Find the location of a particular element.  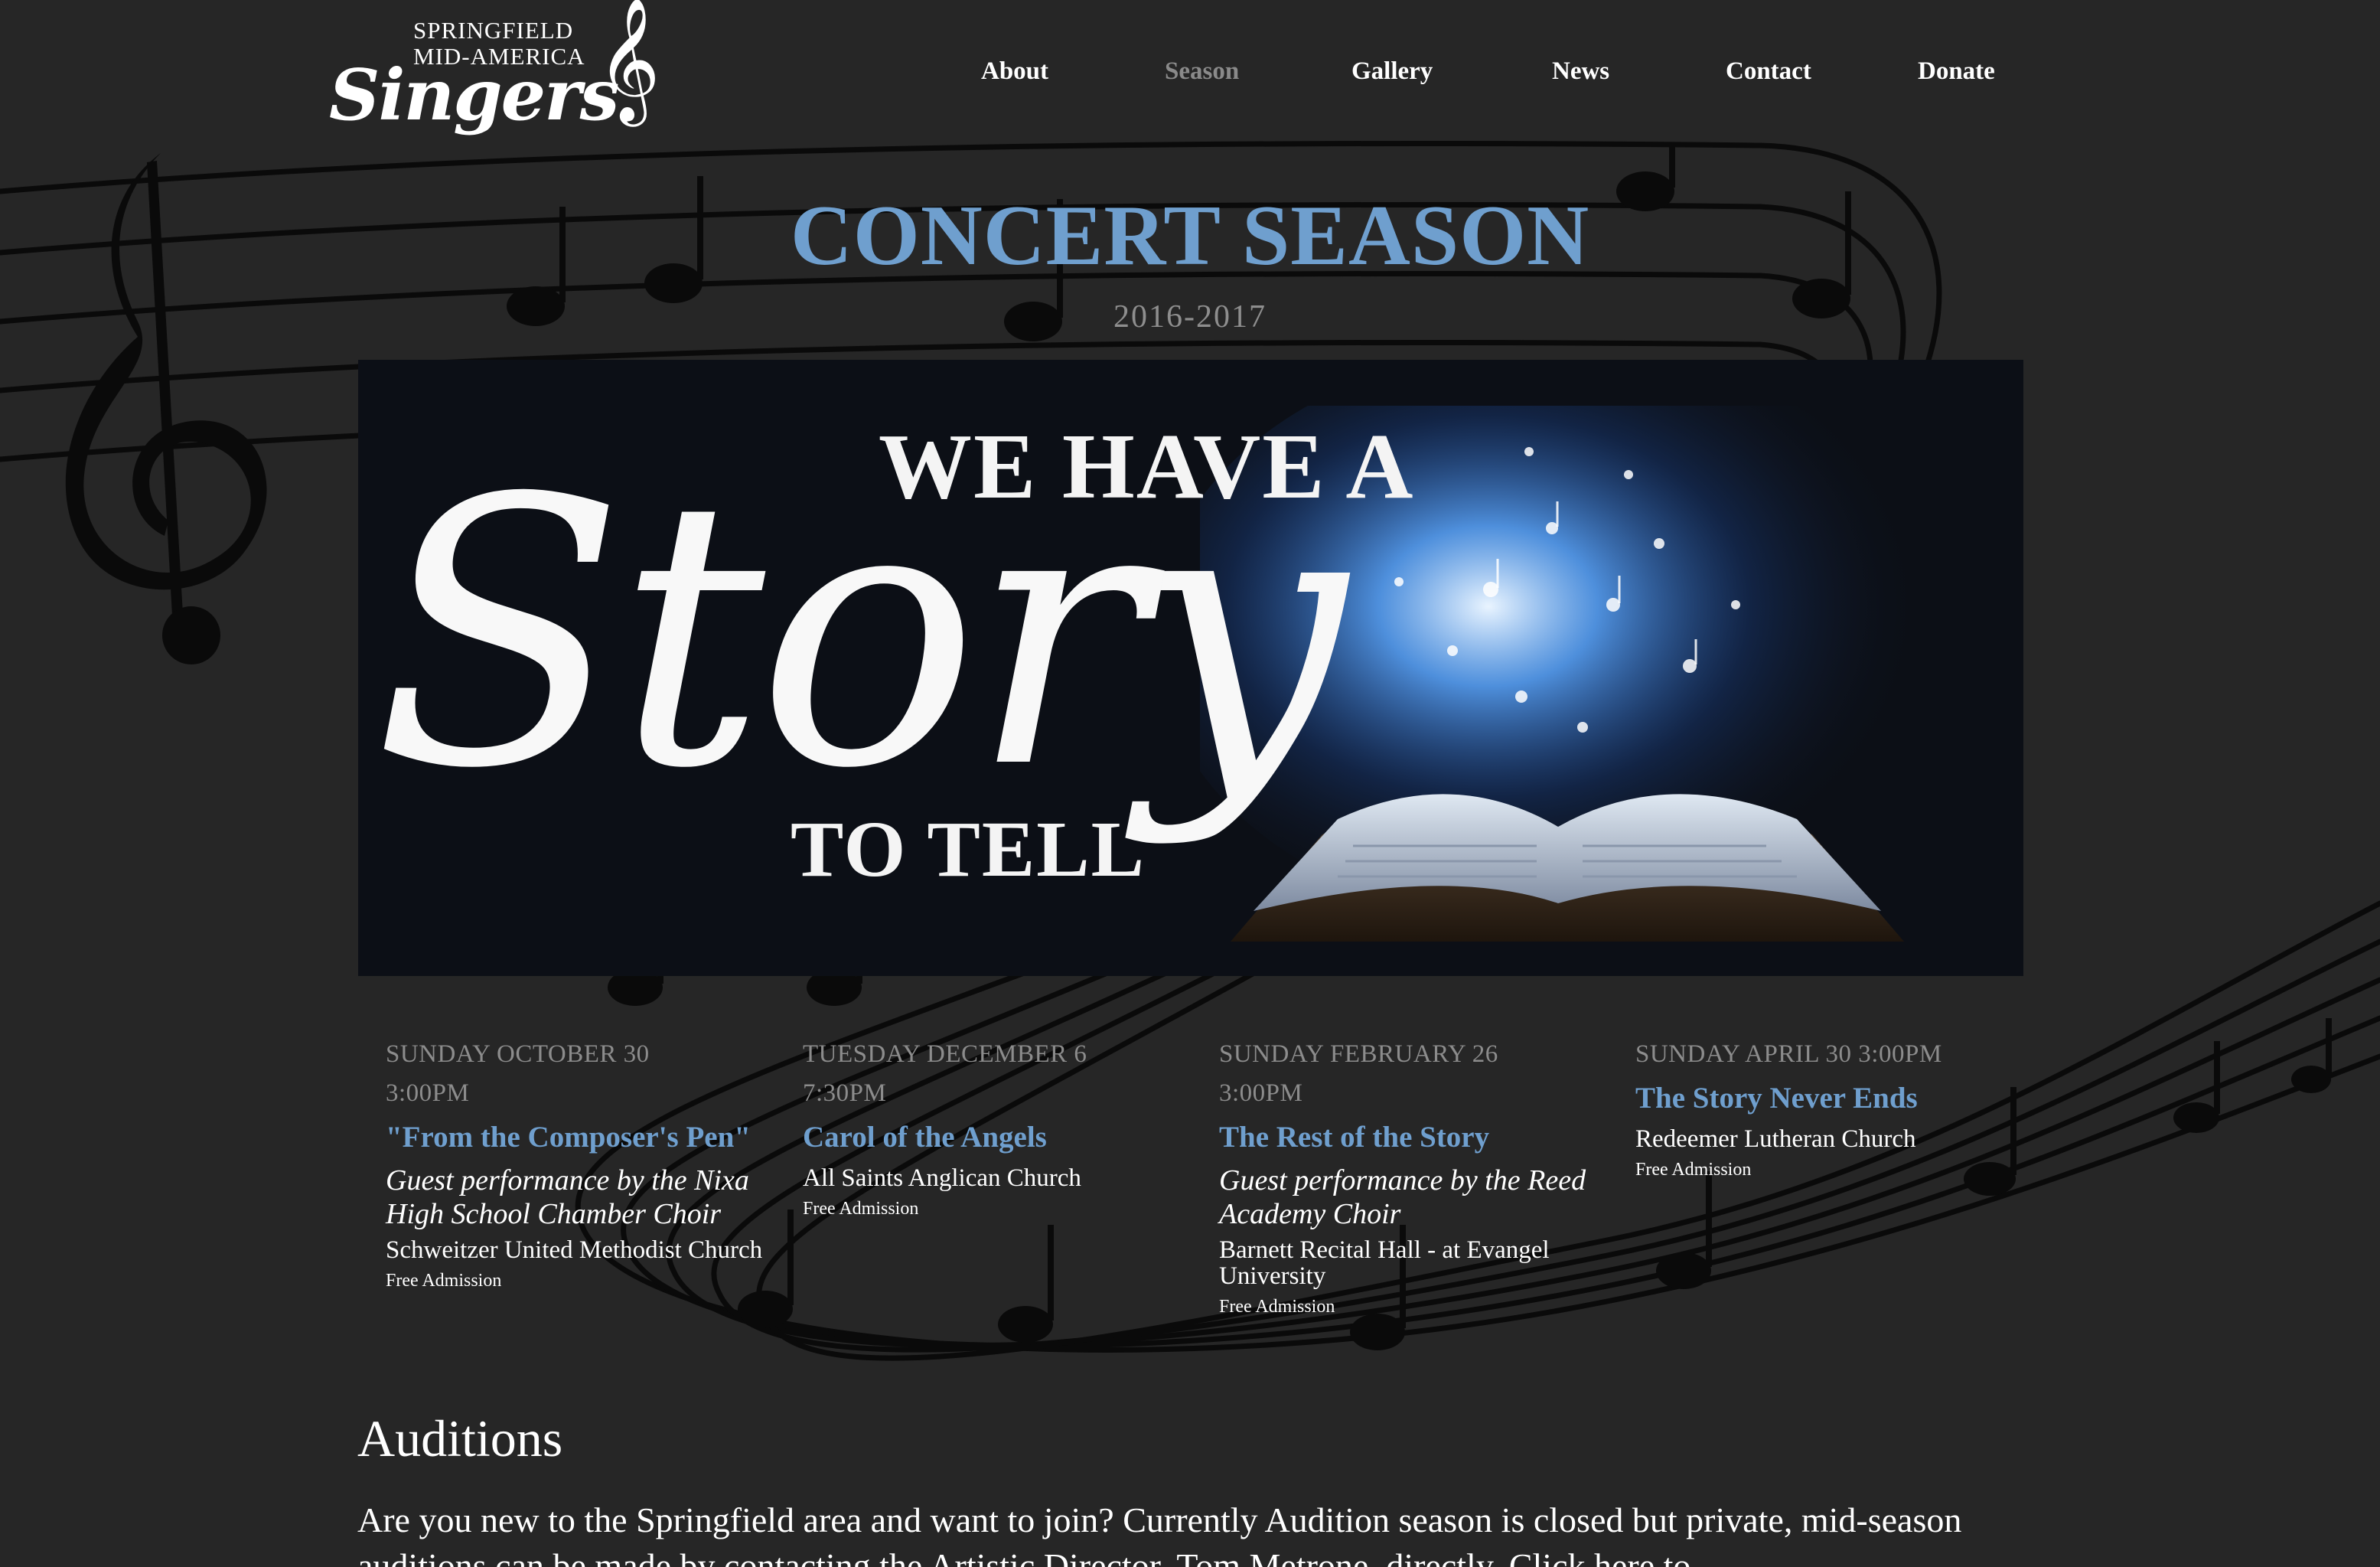

event-date: SUNDAY OCTOBER 30 is located at coordinates (518, 1054).